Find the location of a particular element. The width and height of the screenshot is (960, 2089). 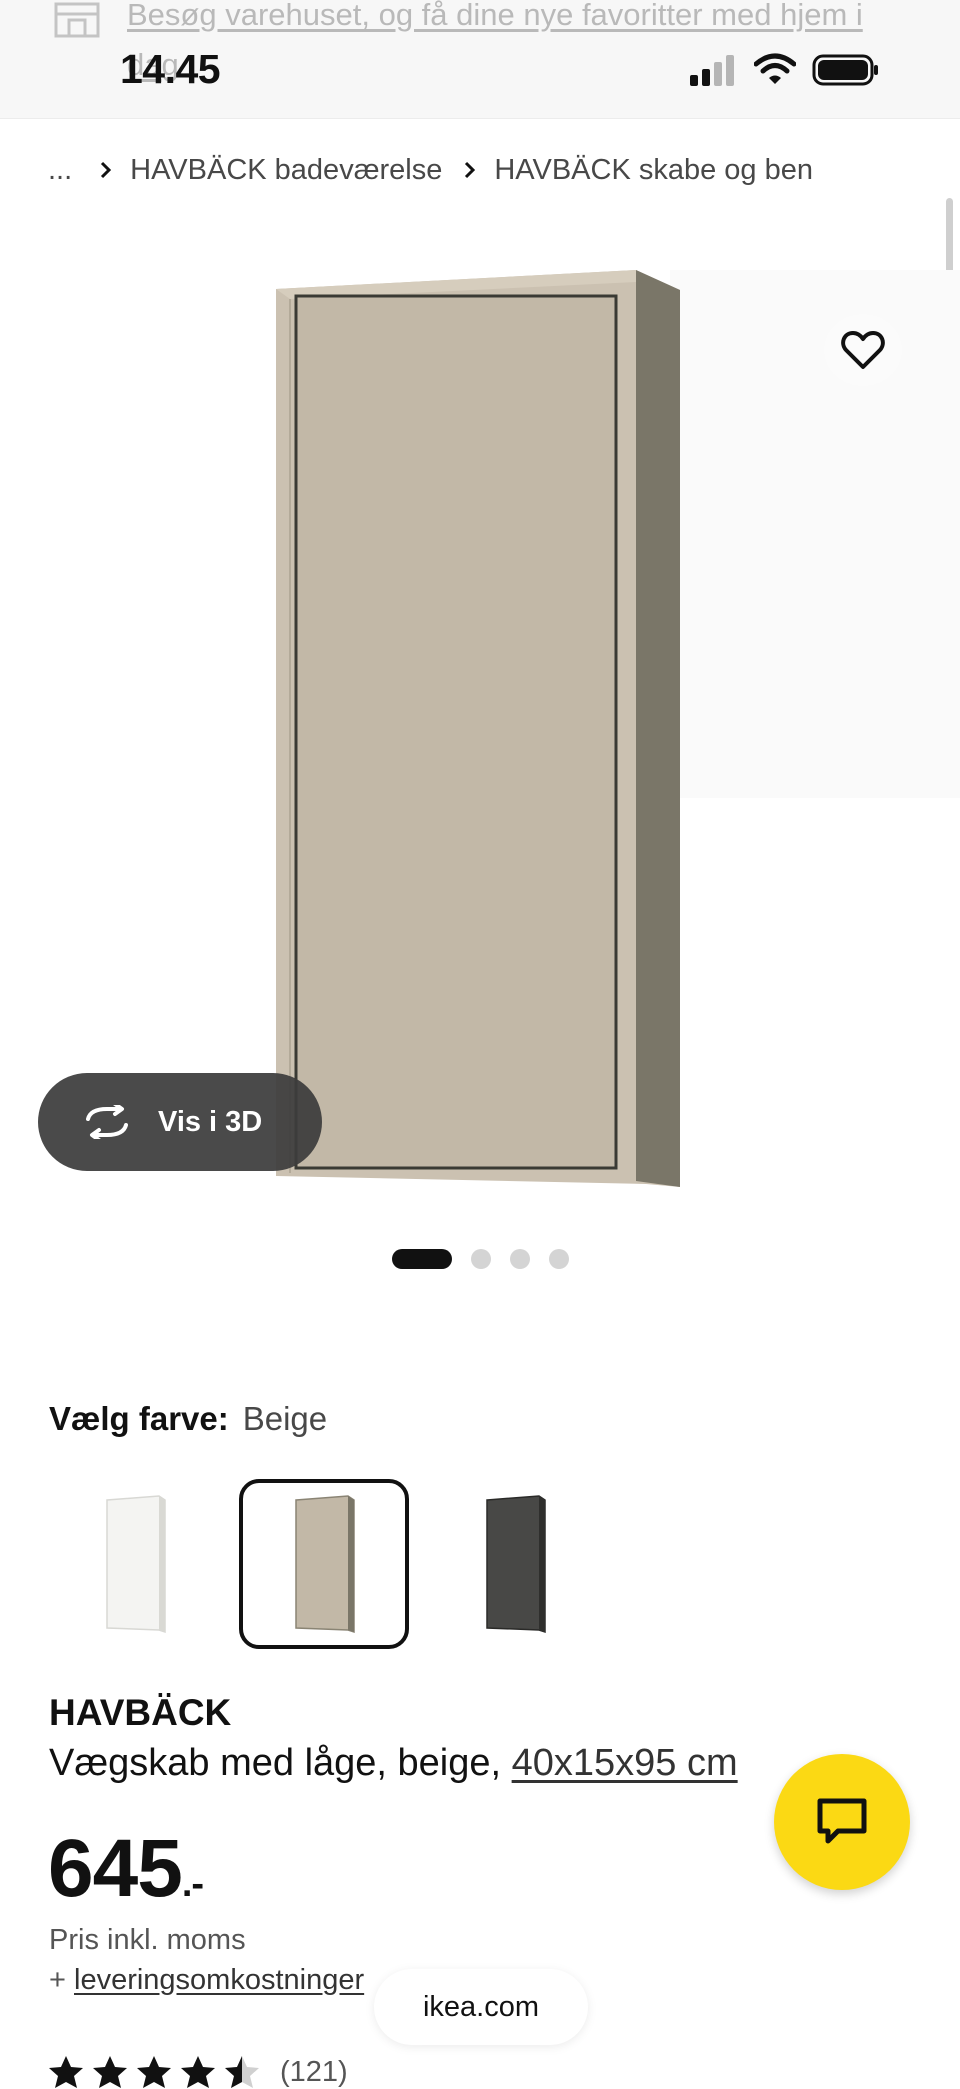

color-swatch-white is located at coordinates (135, 1564).